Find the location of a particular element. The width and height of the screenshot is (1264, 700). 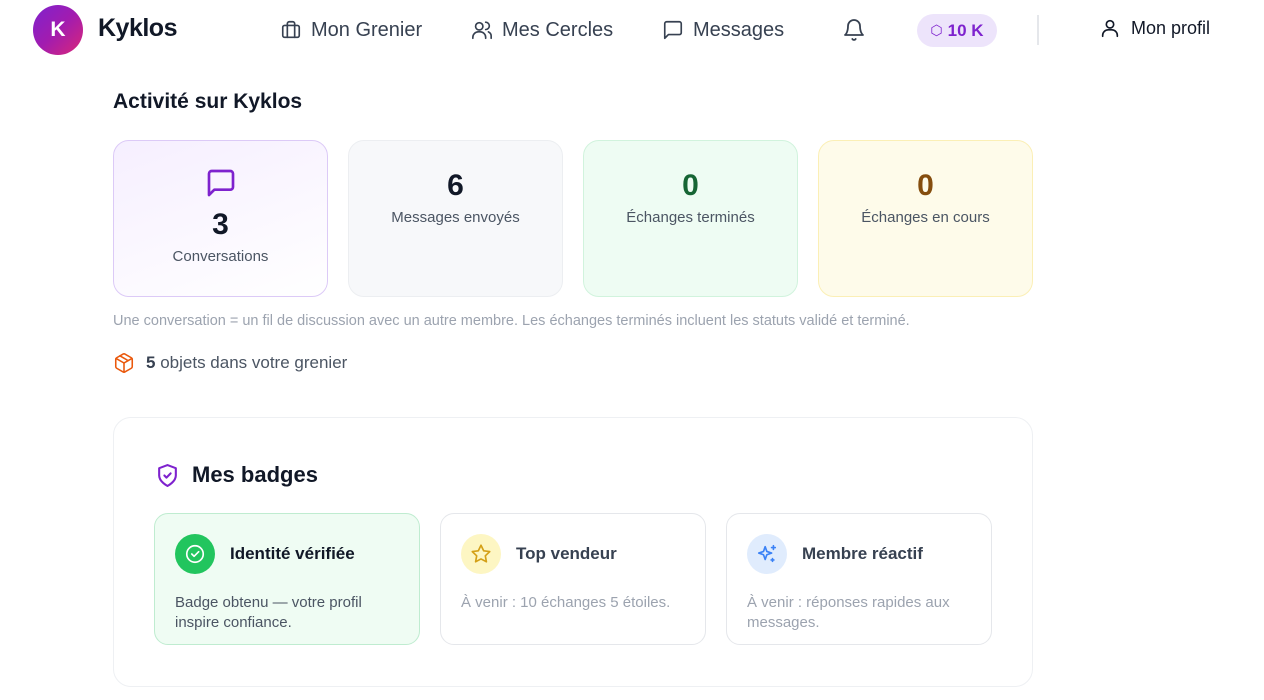

stat-card-conversations: 3 Conversations is located at coordinates (220, 218).